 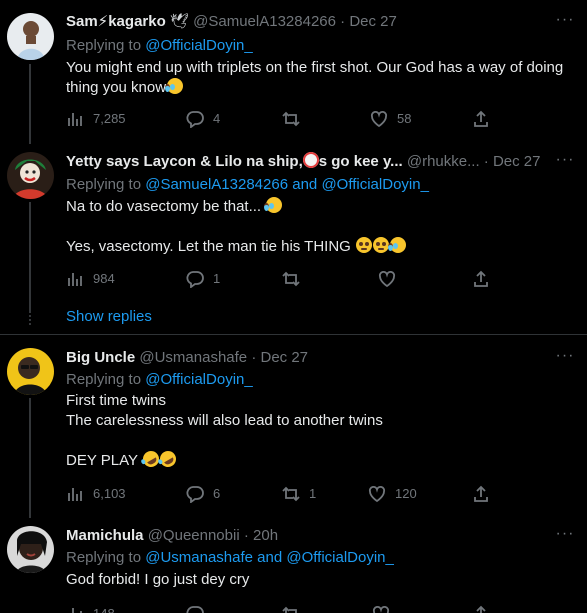 I want to click on tweet-header: Big Uncle @Usmanashafe · Dec 27, so click(x=310, y=358).